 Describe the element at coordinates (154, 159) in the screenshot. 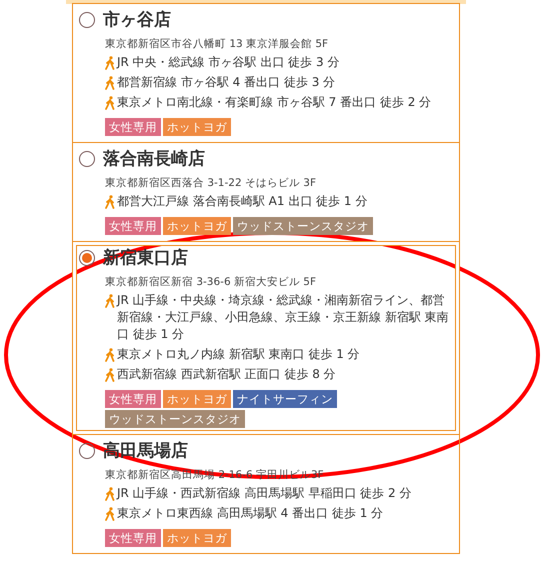

I see `store-name: 落合南長崎店` at that location.